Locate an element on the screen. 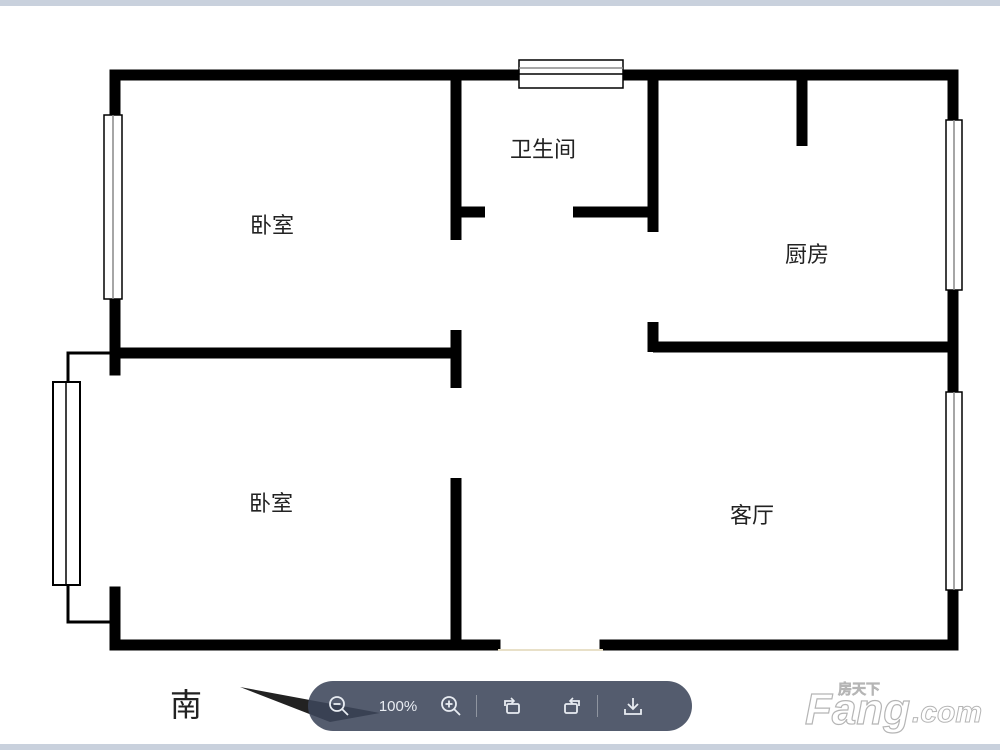 This screenshot has width=1000, height=750. zoom-out-icon is located at coordinates (339, 706).